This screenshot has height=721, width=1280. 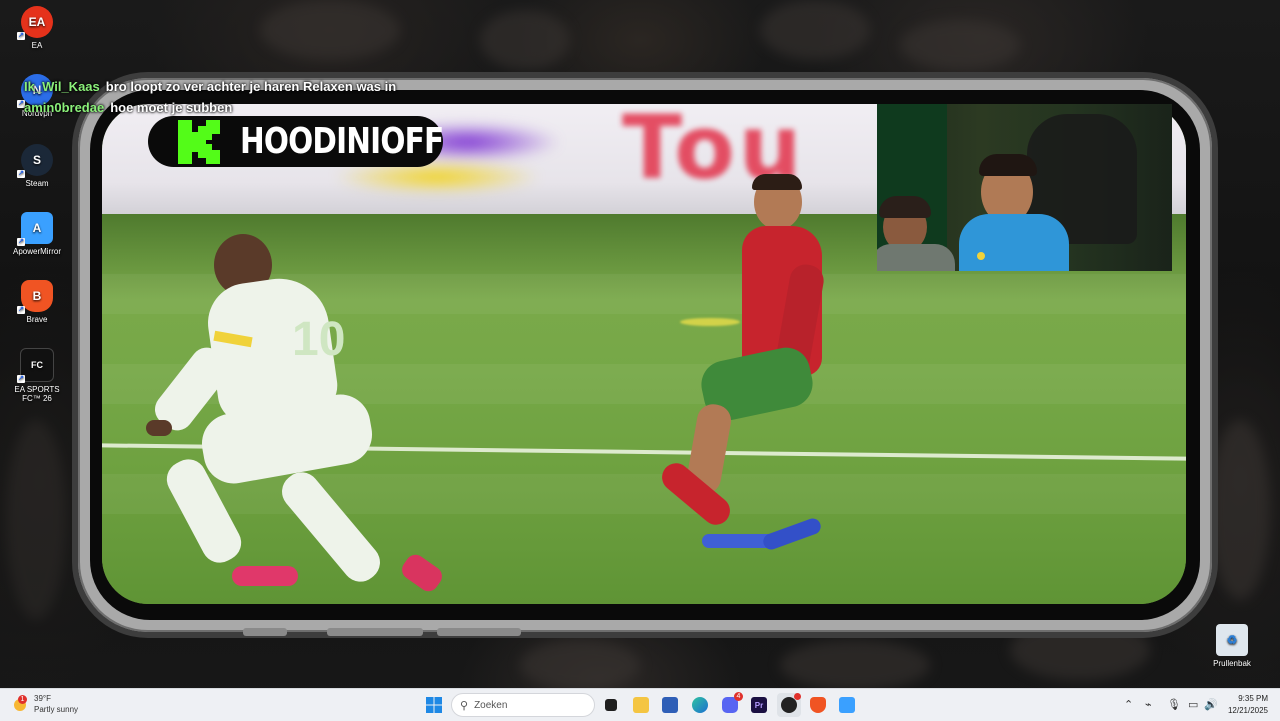 I want to click on channel-logo: HOODINIOFF, so click(x=296, y=141).